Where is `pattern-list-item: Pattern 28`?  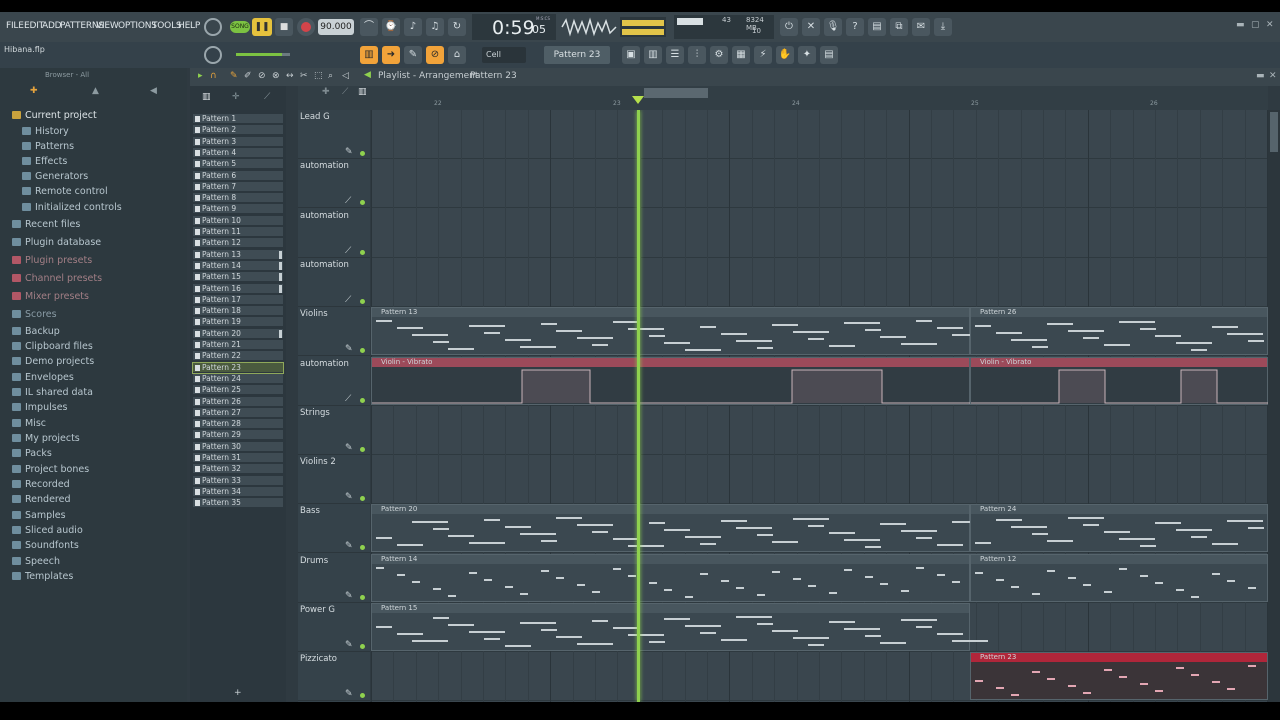
pattern-list-item: Pattern 28 is located at coordinates (238, 424).